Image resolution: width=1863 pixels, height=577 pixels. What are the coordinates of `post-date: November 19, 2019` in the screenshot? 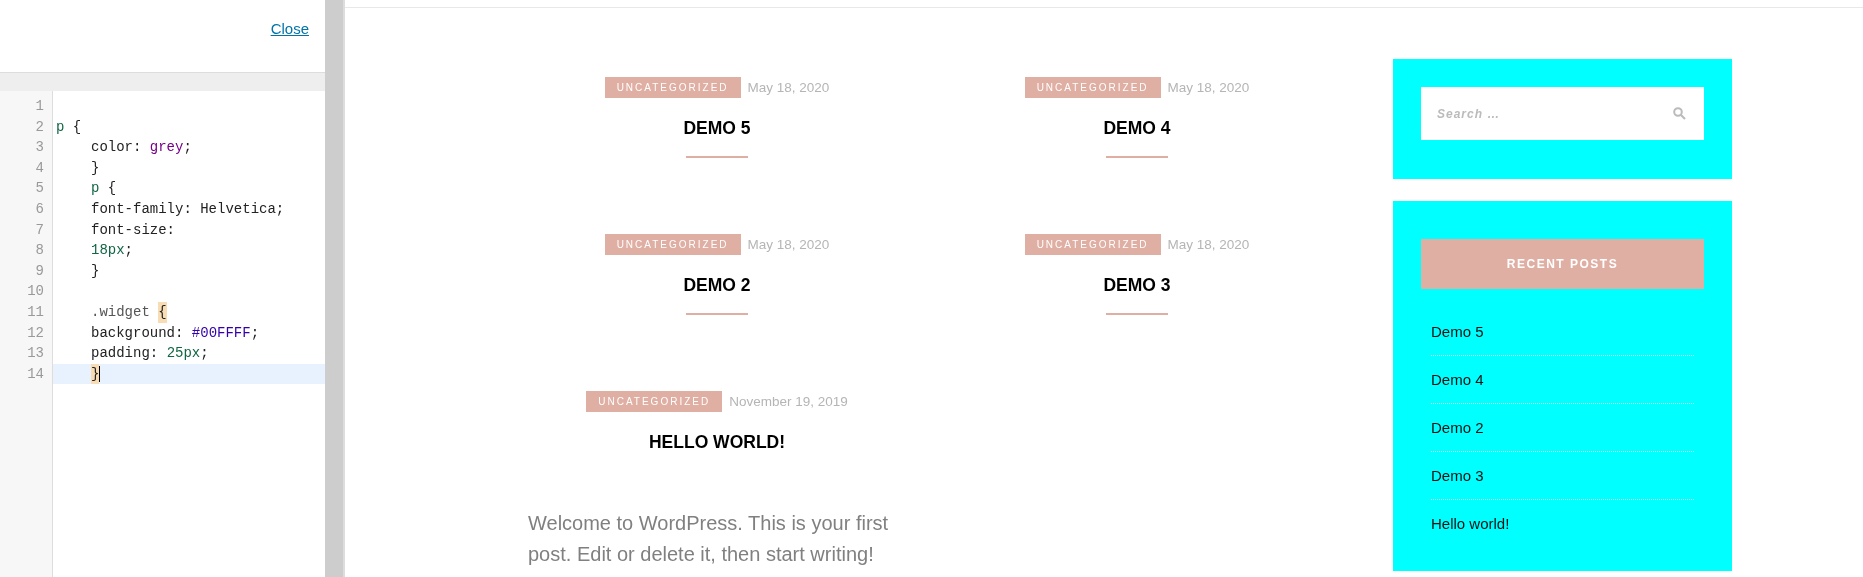 It's located at (788, 401).